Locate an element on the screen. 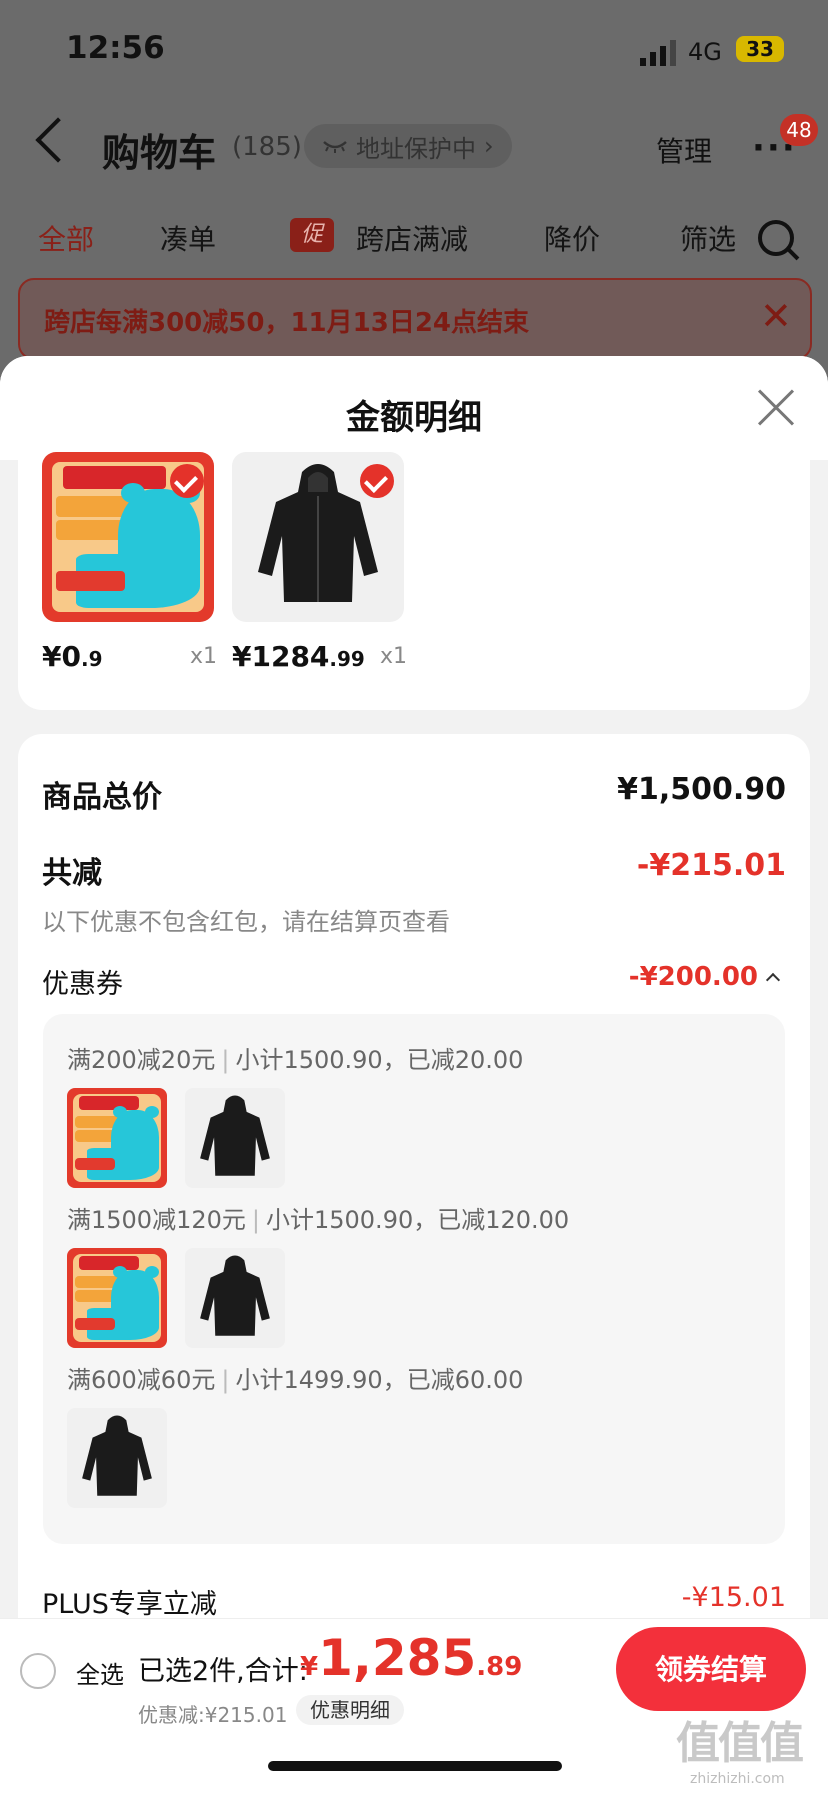  home-indicator is located at coordinates (415, 1766).